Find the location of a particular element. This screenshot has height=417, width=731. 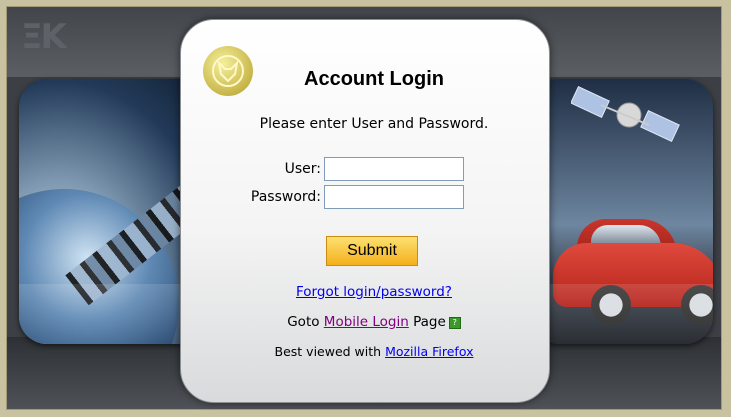

satellite-image is located at coordinates (625, 114).